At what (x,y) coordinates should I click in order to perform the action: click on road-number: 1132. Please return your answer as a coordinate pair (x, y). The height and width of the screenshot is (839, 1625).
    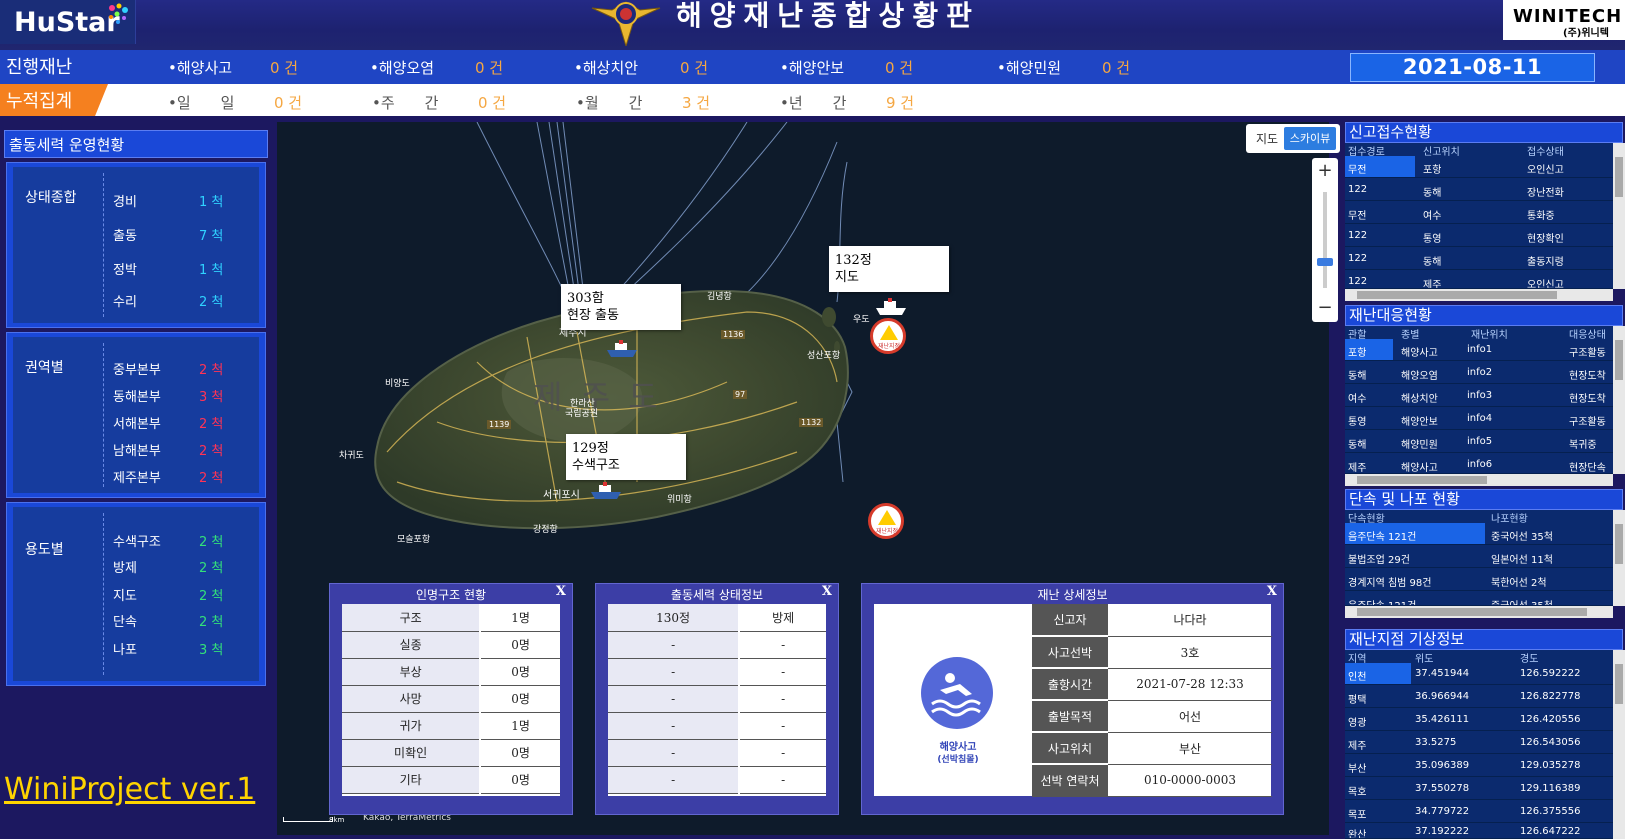
    Looking at the image, I should click on (811, 422).